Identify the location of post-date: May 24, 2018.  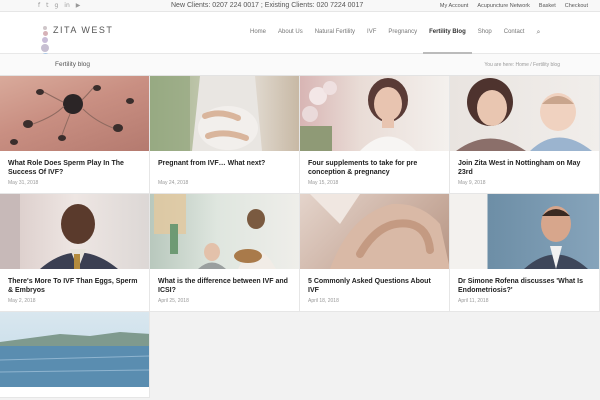
(173, 183).